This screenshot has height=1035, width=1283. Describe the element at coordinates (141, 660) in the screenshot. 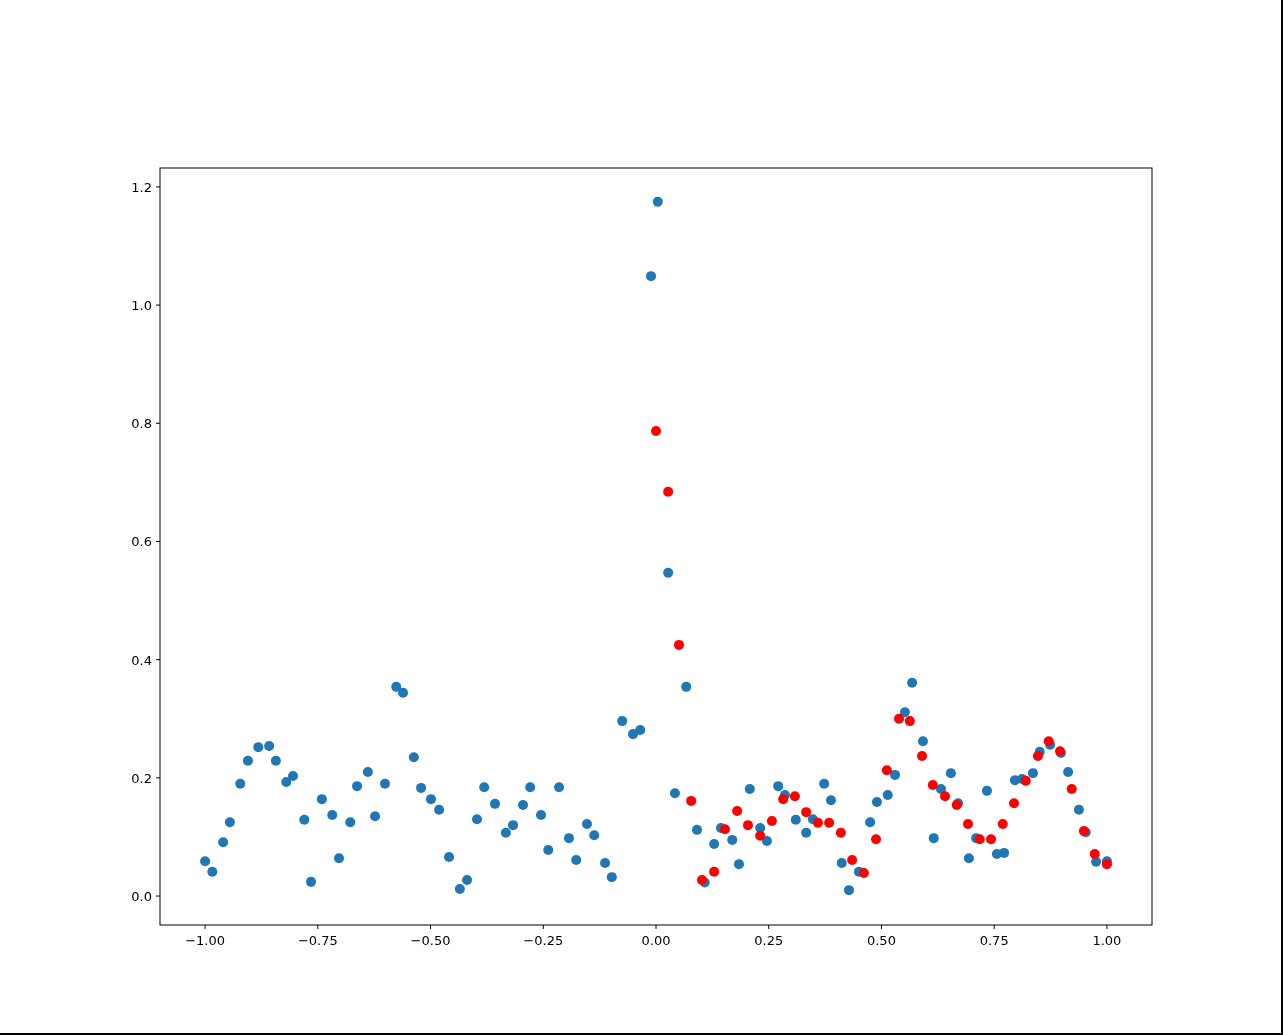

I see `y-tick-label: 0.4` at that location.